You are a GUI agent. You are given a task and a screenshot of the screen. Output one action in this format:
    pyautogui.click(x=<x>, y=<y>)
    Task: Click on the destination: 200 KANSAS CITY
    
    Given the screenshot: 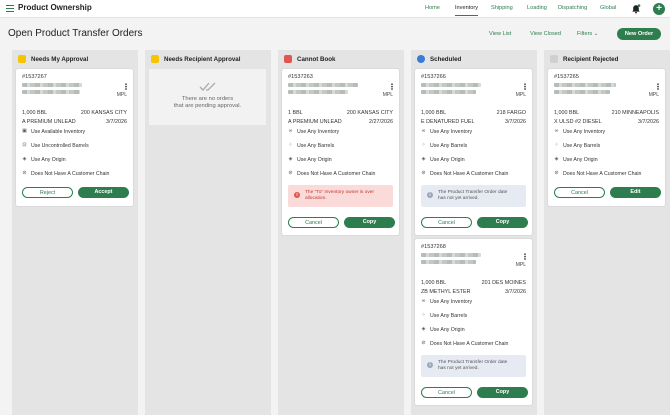 What is the action you would take?
    pyautogui.click(x=103, y=113)
    